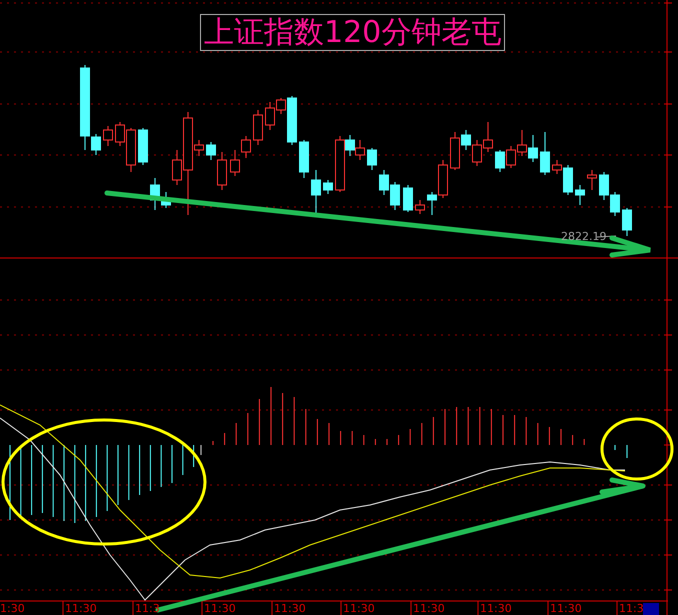 The height and width of the screenshot is (615, 678). I want to click on leader-line, so click(606, 237).